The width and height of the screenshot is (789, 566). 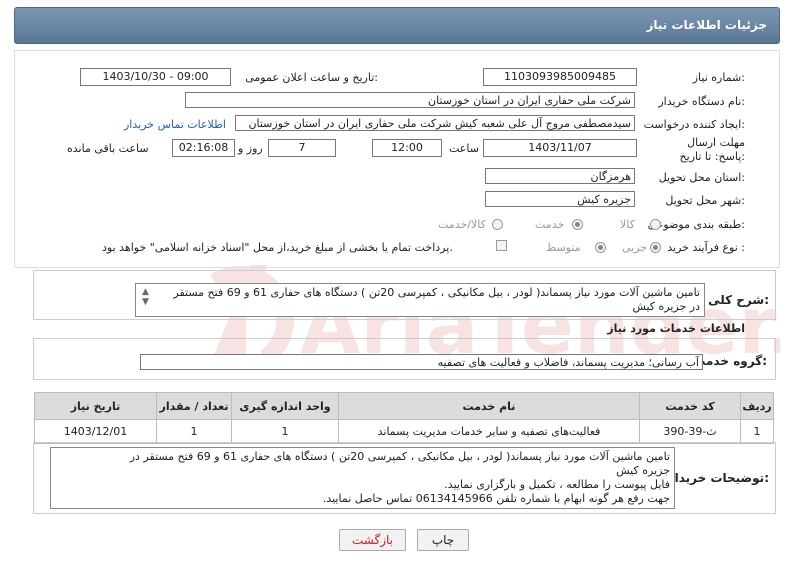 What do you see at coordinates (701, 101) in the screenshot?
I see `buyer-org-label: نام دستگاه خریدار:` at bounding box center [701, 101].